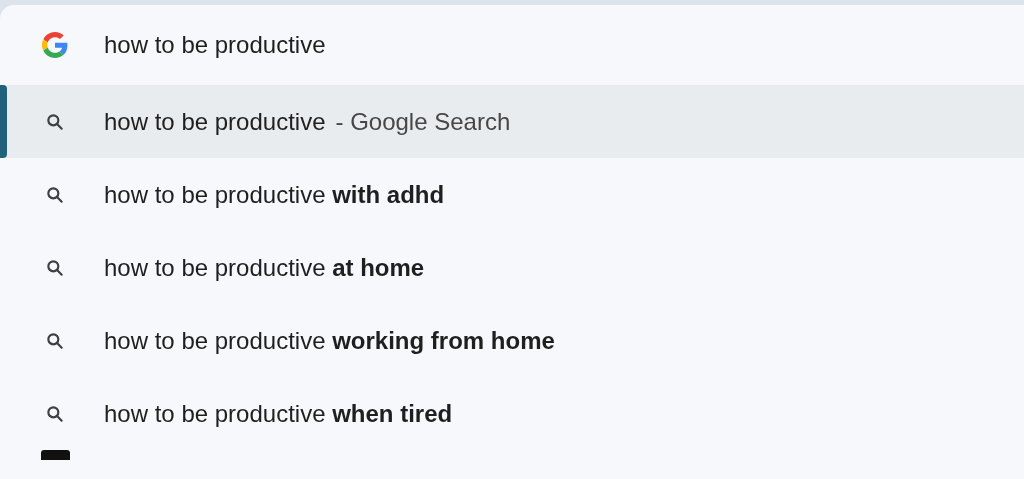 The image size is (1024, 479). Describe the element at coordinates (278, 413) in the screenshot. I see `suggestion-text: how to be productive when tired` at that location.